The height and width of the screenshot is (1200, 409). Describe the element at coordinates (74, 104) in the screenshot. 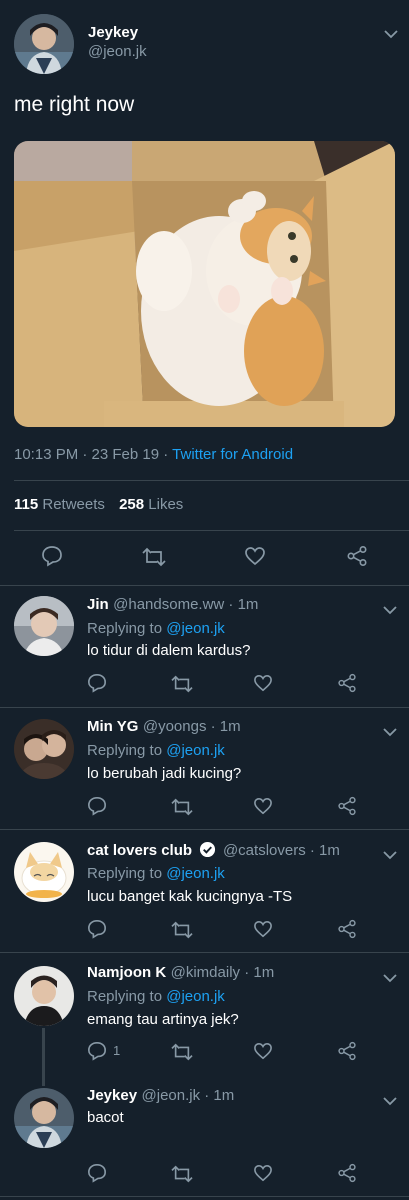

I see `tweet-text: me right now` at that location.